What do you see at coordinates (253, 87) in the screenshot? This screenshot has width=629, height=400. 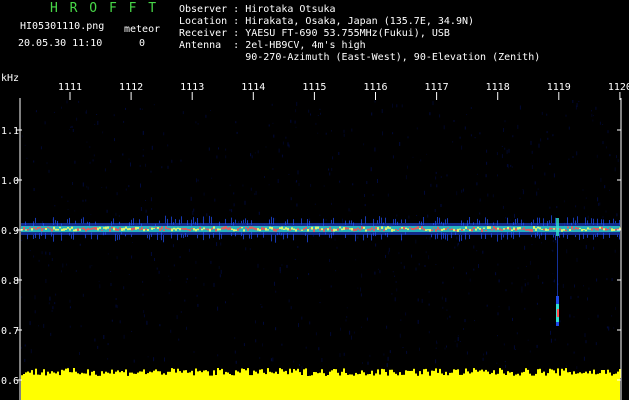 I see `x-tick-label: 1114` at bounding box center [253, 87].